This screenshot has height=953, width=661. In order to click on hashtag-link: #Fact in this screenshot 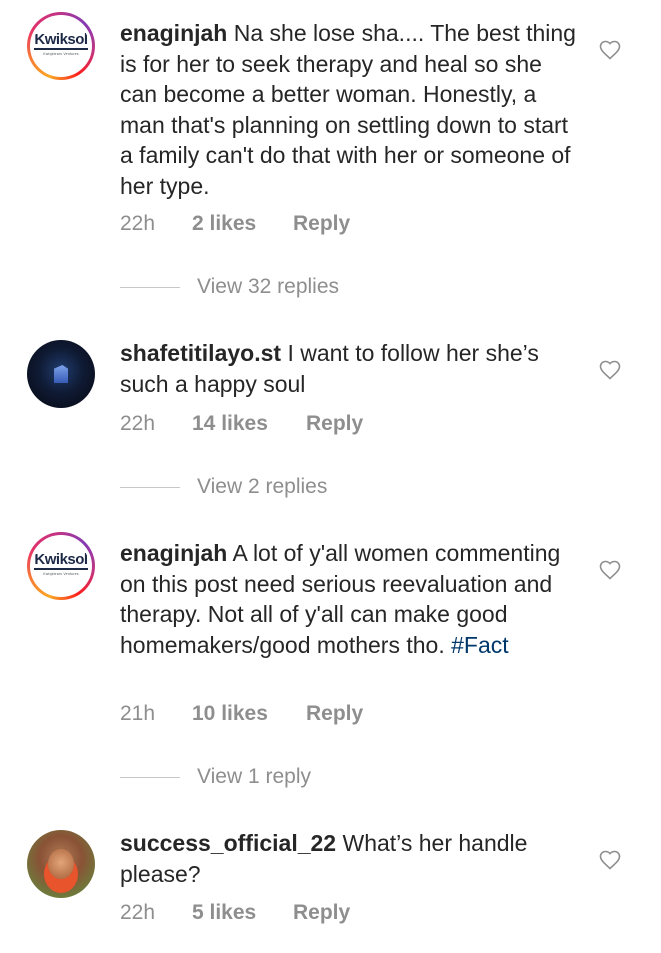, I will do `click(480, 645)`.